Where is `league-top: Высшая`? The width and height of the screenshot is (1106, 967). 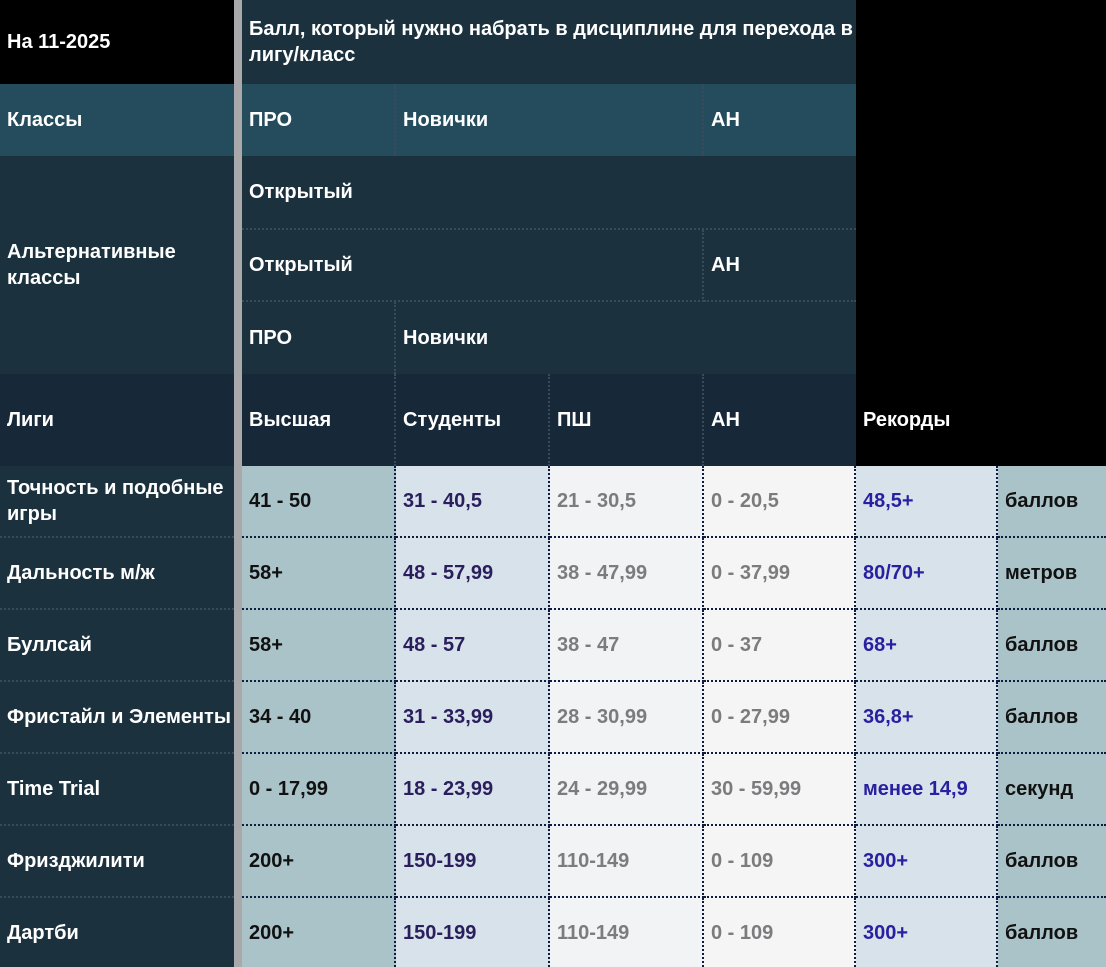 league-top: Высшая is located at coordinates (319, 420).